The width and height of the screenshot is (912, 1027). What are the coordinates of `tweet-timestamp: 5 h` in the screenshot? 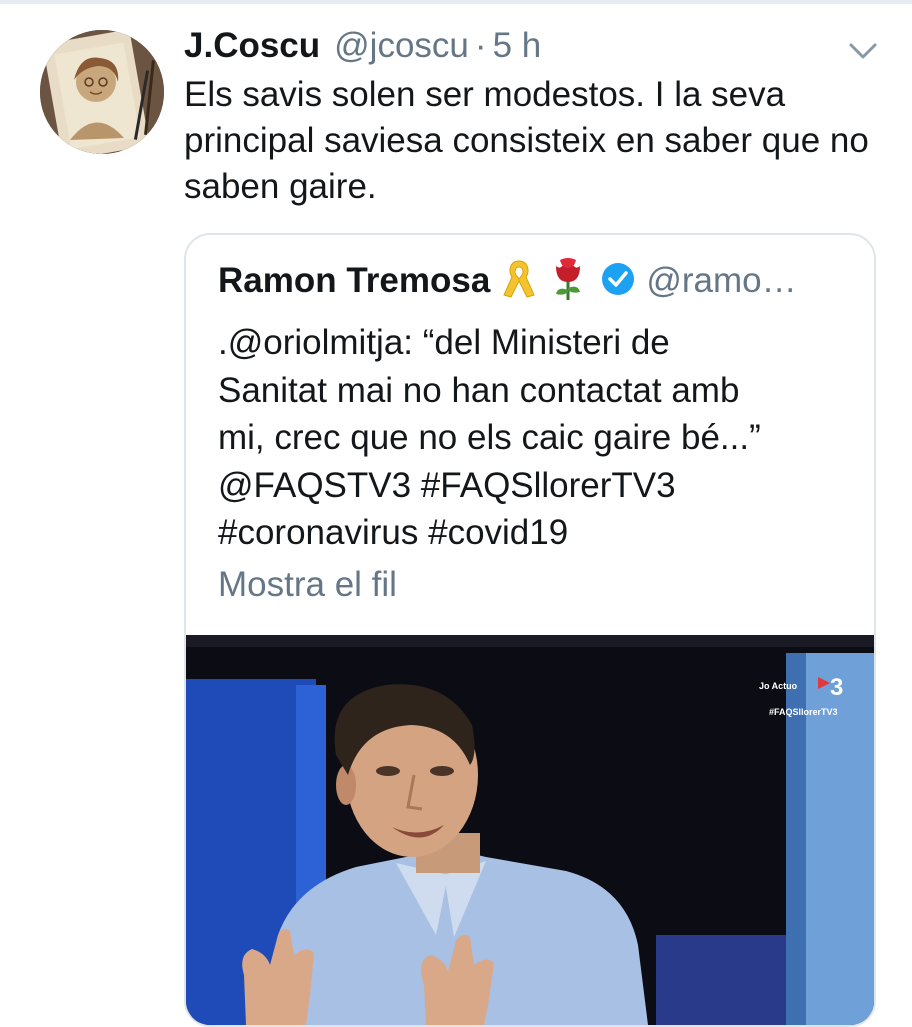 It's located at (517, 46).